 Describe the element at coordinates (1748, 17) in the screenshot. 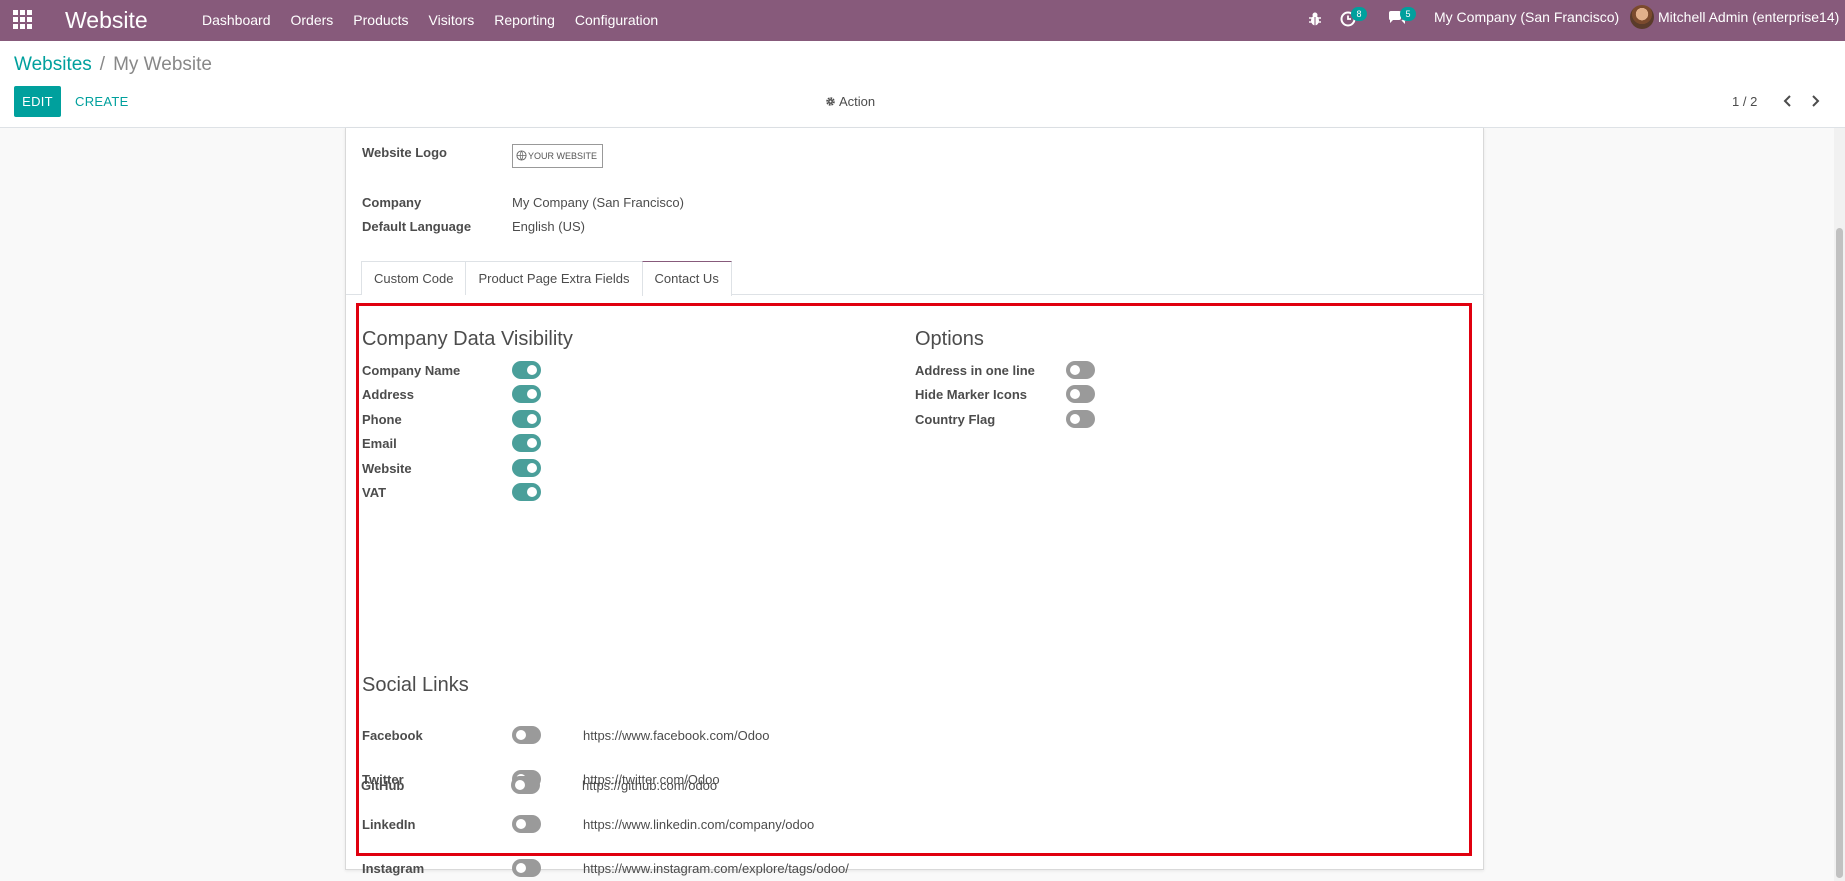

I see `user-menu: Mitchell Admin (enterprise14)` at that location.